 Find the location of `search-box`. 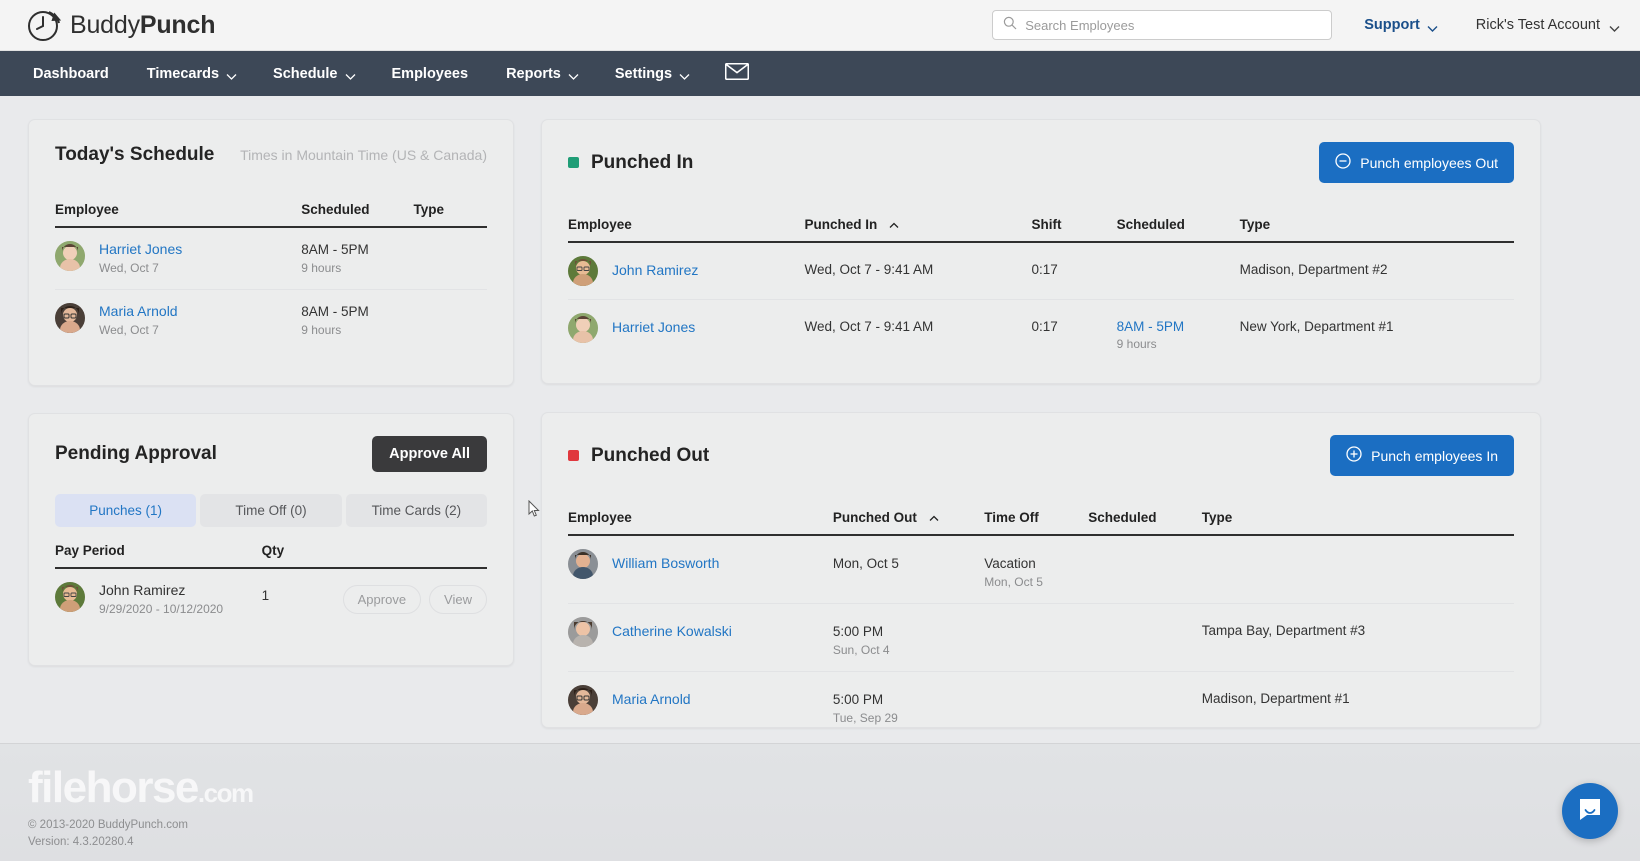

search-box is located at coordinates (1162, 25).